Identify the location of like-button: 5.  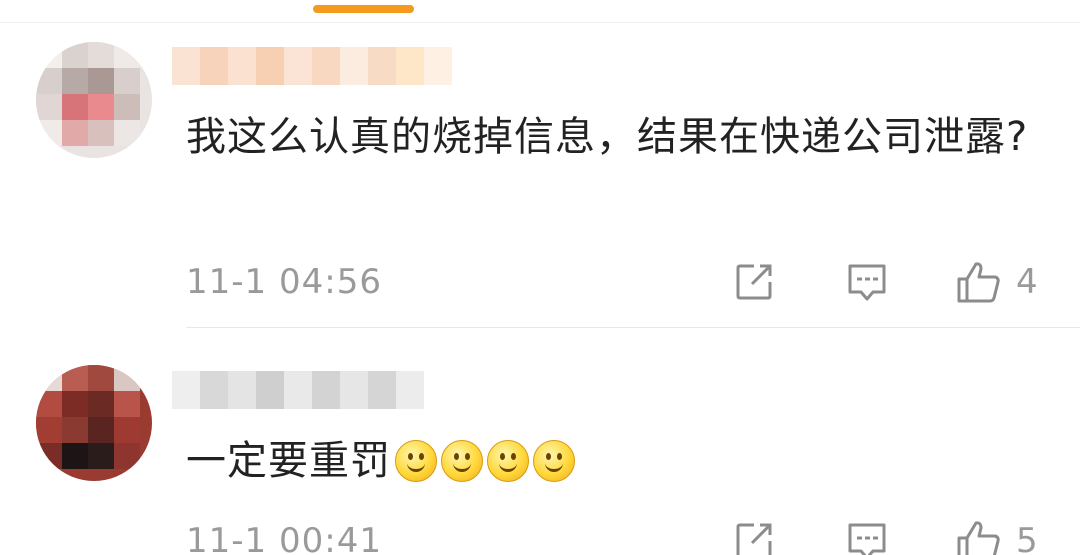
(997, 537).